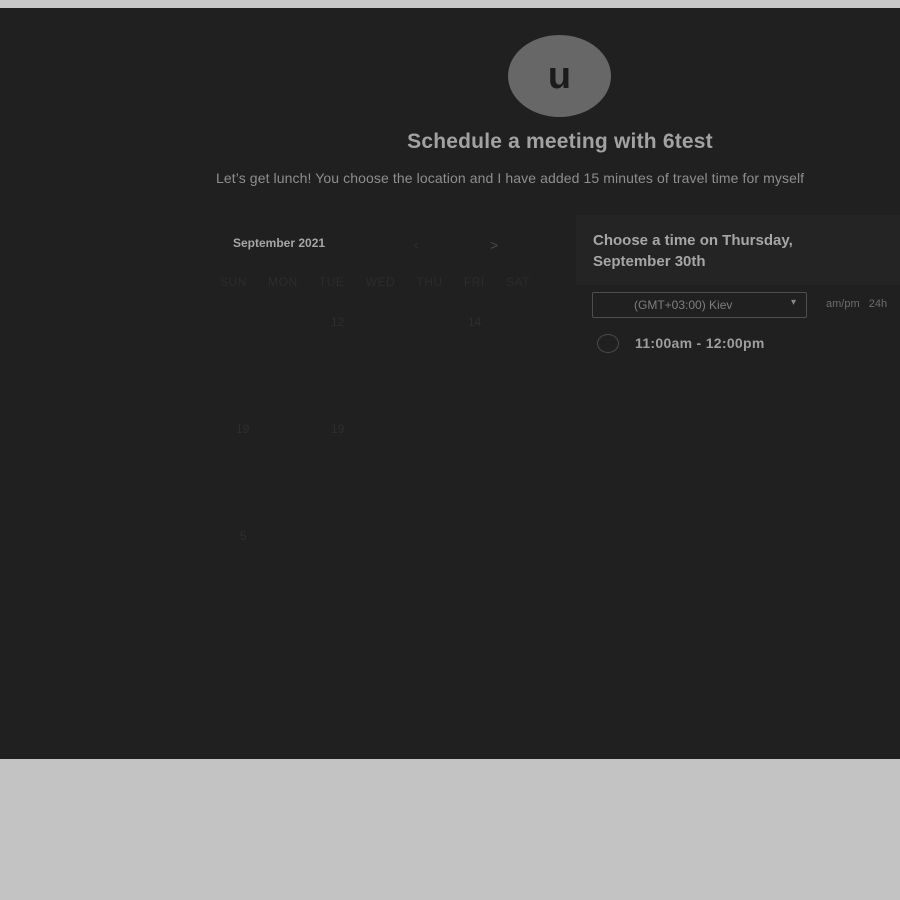 Image resolution: width=900 pixels, height=900 pixels. Describe the element at coordinates (243, 536) in the screenshot. I see `calendar-day: 5` at that location.